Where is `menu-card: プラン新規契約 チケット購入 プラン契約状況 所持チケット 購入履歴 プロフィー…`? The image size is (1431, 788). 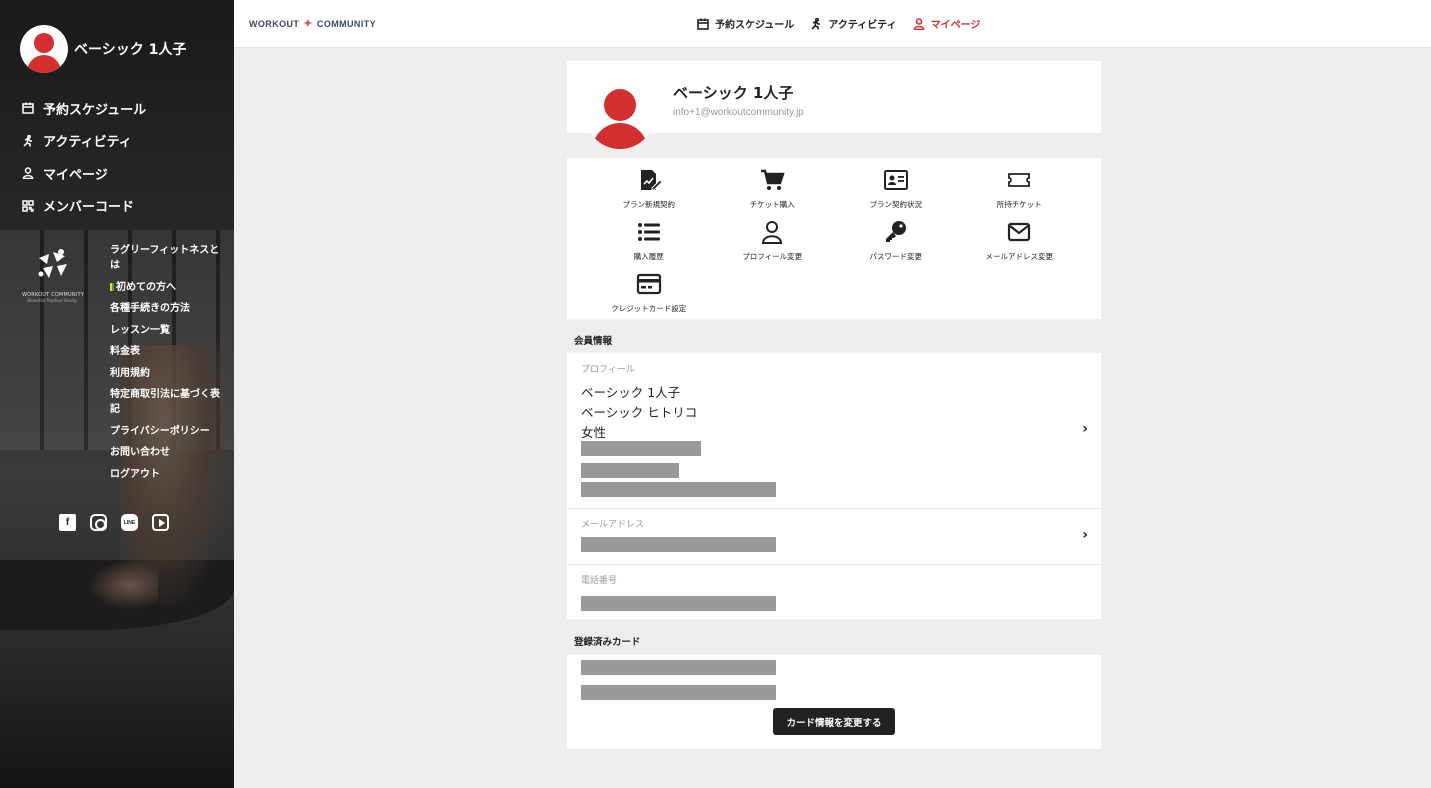 menu-card: プラン新規契約 チケット購入 プラン契約状況 所持チケット 購入履歴 プロフィー… is located at coordinates (834, 238).